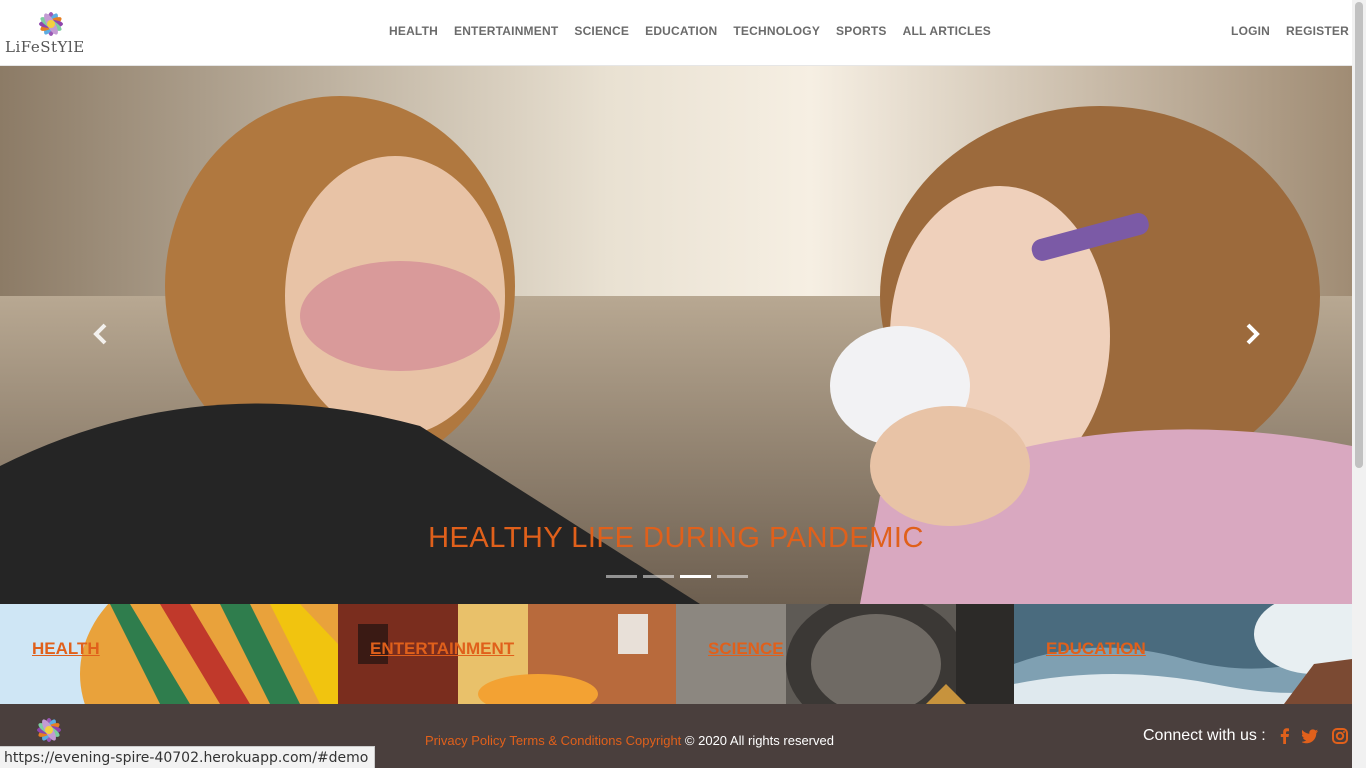 The width and height of the screenshot is (1366, 768). Describe the element at coordinates (506, 31) in the screenshot. I see `nav-link-entertainment: ENTERTAINMENT` at that location.